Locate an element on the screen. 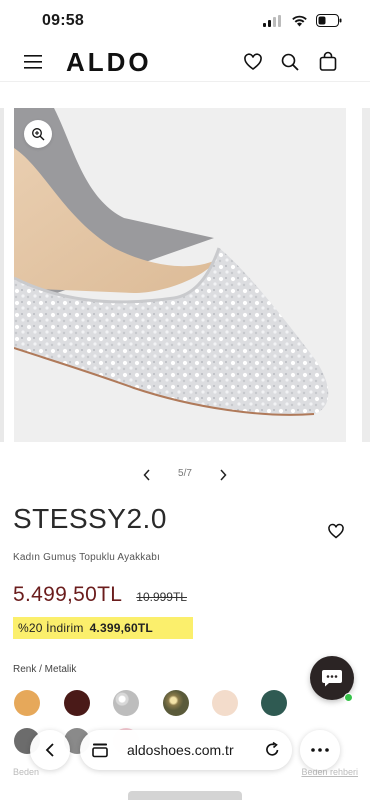  tabs-icon is located at coordinates (100, 750).